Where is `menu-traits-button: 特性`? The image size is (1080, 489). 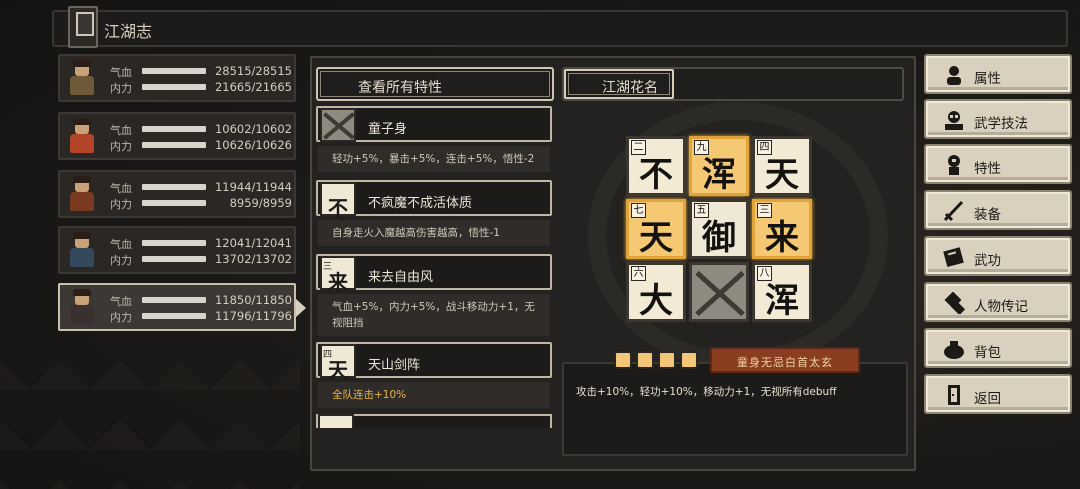
menu-traits-button: 特性 is located at coordinates (998, 164).